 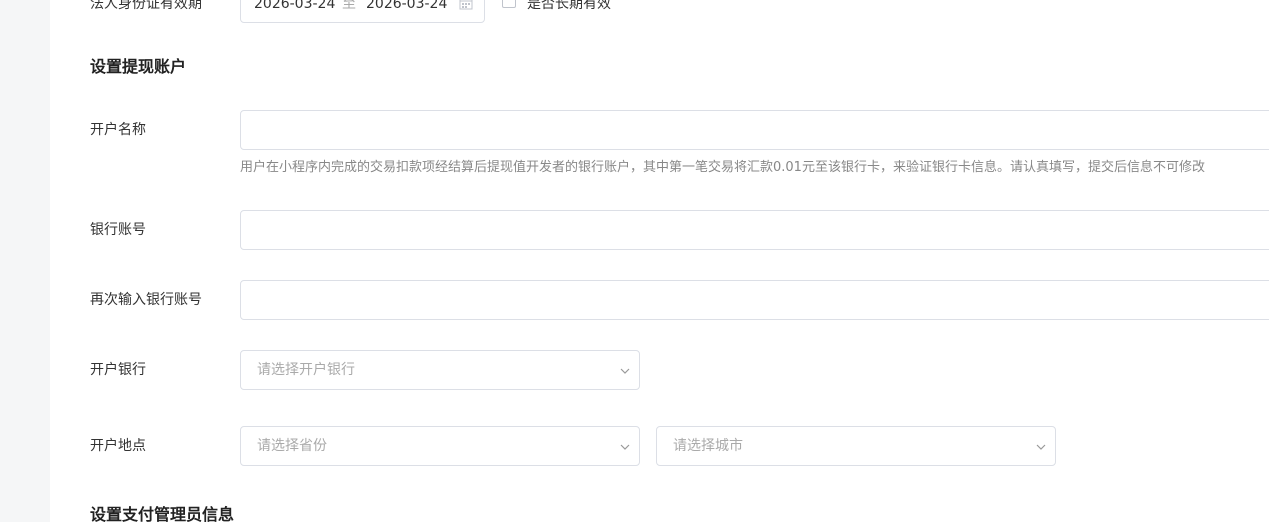 What do you see at coordinates (509, 4) in the screenshot?
I see `long-term-checkbox` at bounding box center [509, 4].